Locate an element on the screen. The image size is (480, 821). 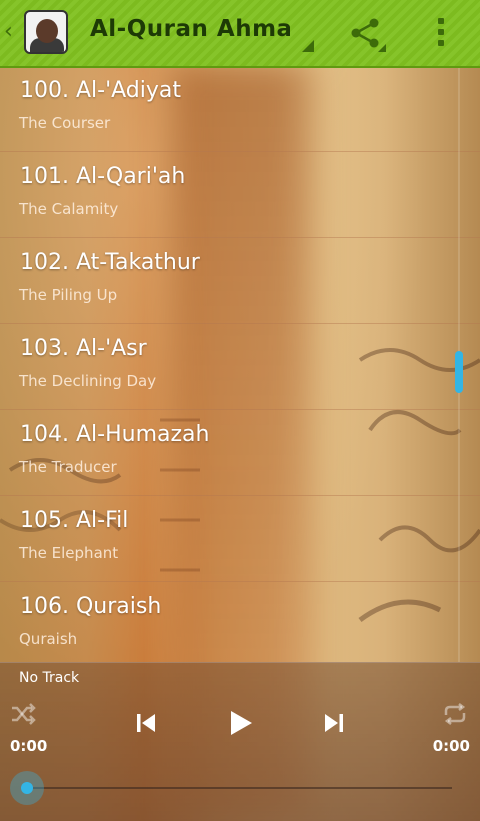
action-bar: ‹ Al-Quran Ahmad Sa.. is located at coordinates (240, 34).